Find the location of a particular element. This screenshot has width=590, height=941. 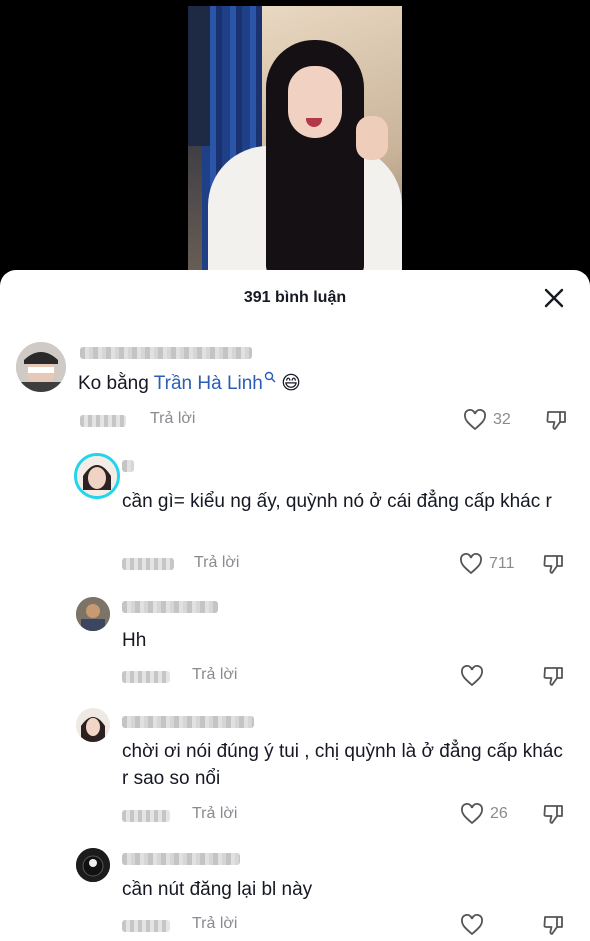

comment-count-title: 391 bình luận is located at coordinates (295, 297).